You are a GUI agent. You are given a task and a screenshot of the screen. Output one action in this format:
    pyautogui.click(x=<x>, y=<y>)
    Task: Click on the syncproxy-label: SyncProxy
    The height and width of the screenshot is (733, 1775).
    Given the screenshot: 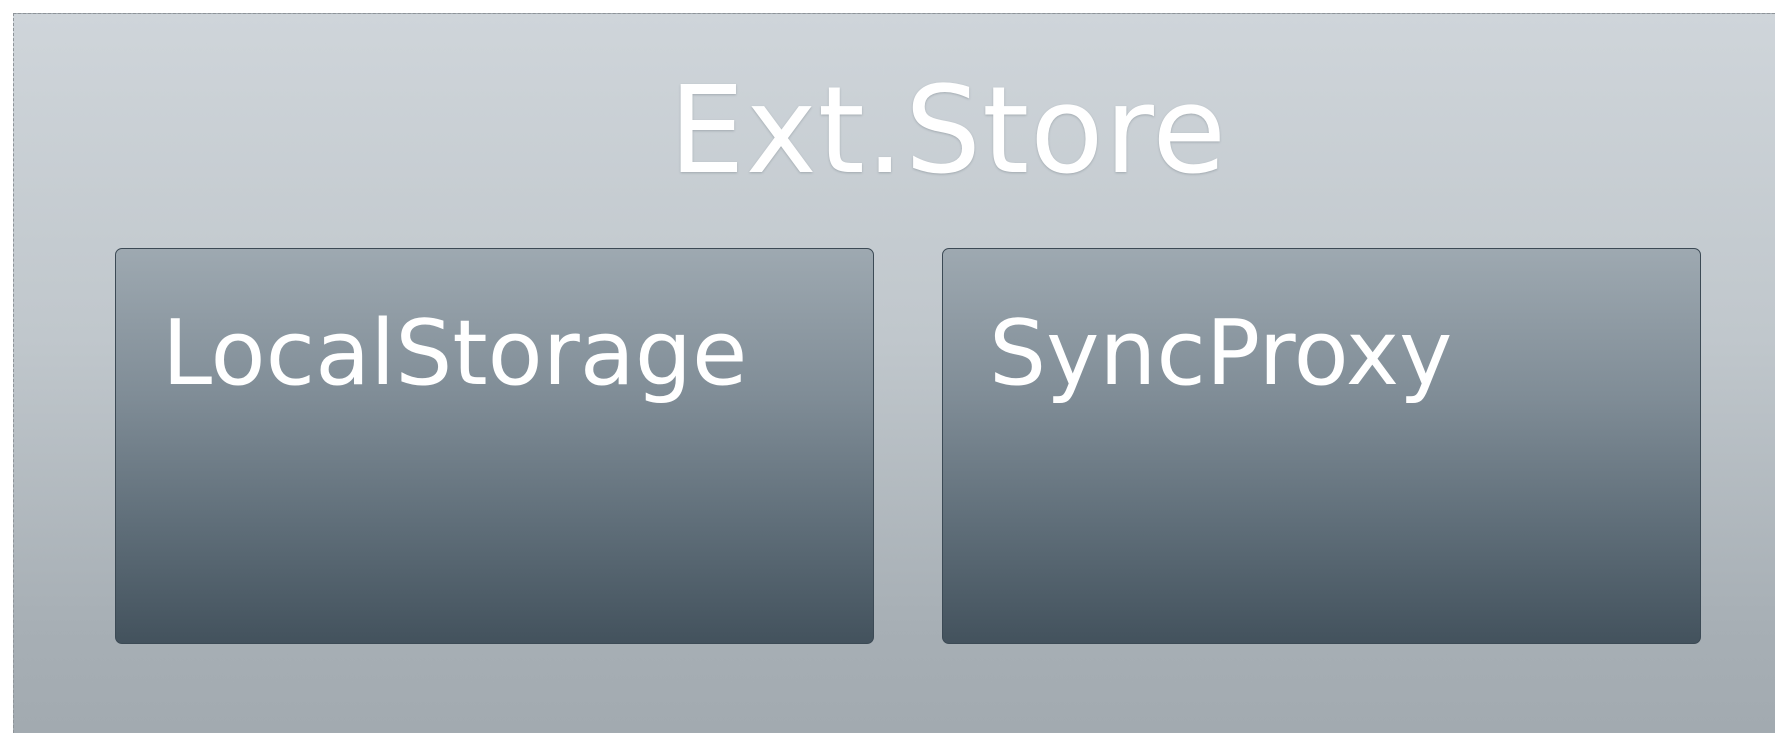 What is the action you would take?
    pyautogui.click(x=1221, y=353)
    